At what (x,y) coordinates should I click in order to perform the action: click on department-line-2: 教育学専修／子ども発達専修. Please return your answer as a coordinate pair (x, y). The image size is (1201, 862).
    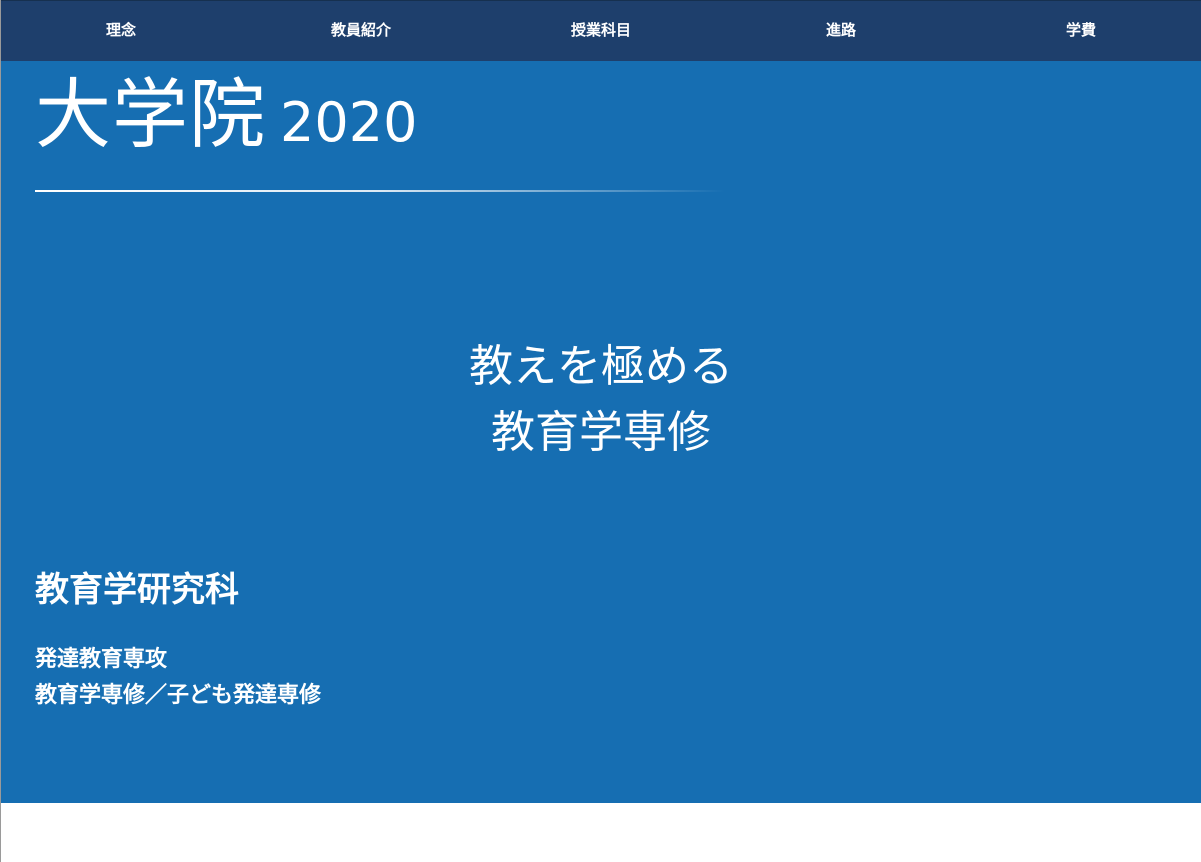
    Looking at the image, I should click on (178, 695).